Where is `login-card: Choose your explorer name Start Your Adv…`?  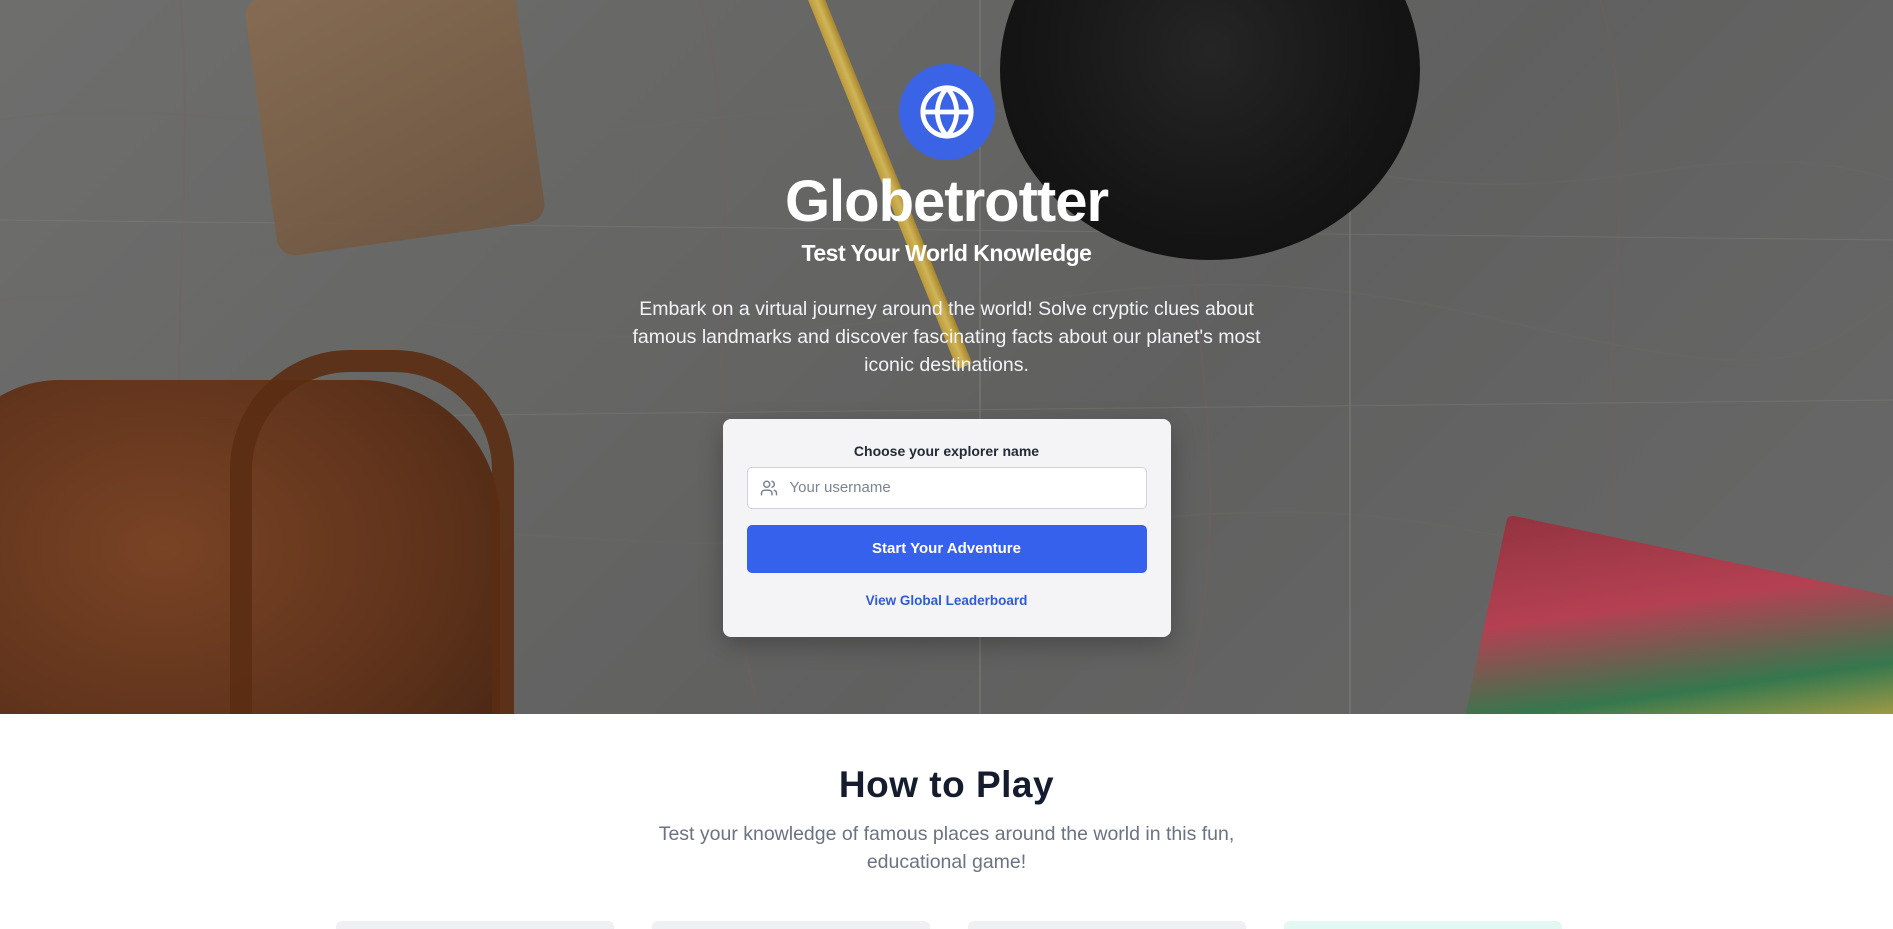
login-card: Choose your explorer name Start Your Adv… is located at coordinates (946, 527).